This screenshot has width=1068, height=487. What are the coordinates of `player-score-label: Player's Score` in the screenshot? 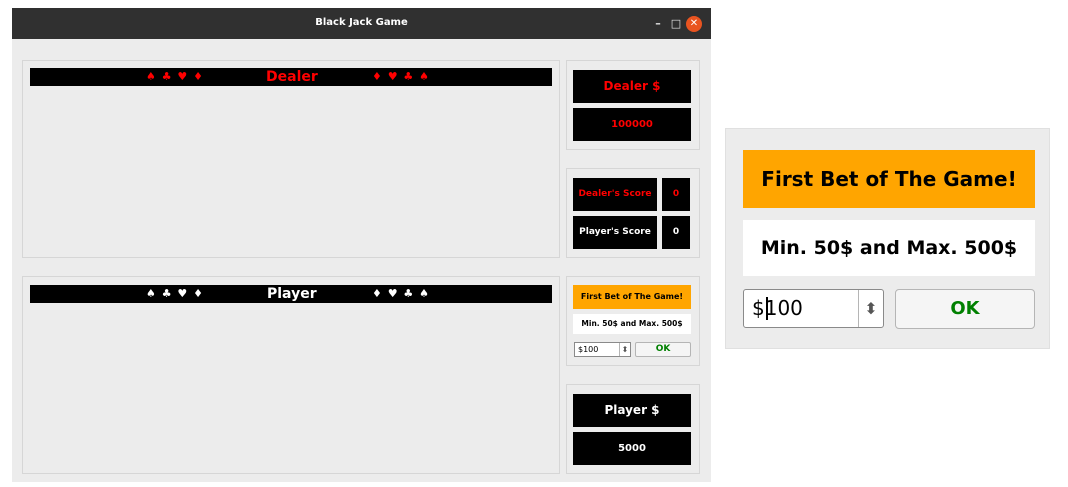 It's located at (615, 232).